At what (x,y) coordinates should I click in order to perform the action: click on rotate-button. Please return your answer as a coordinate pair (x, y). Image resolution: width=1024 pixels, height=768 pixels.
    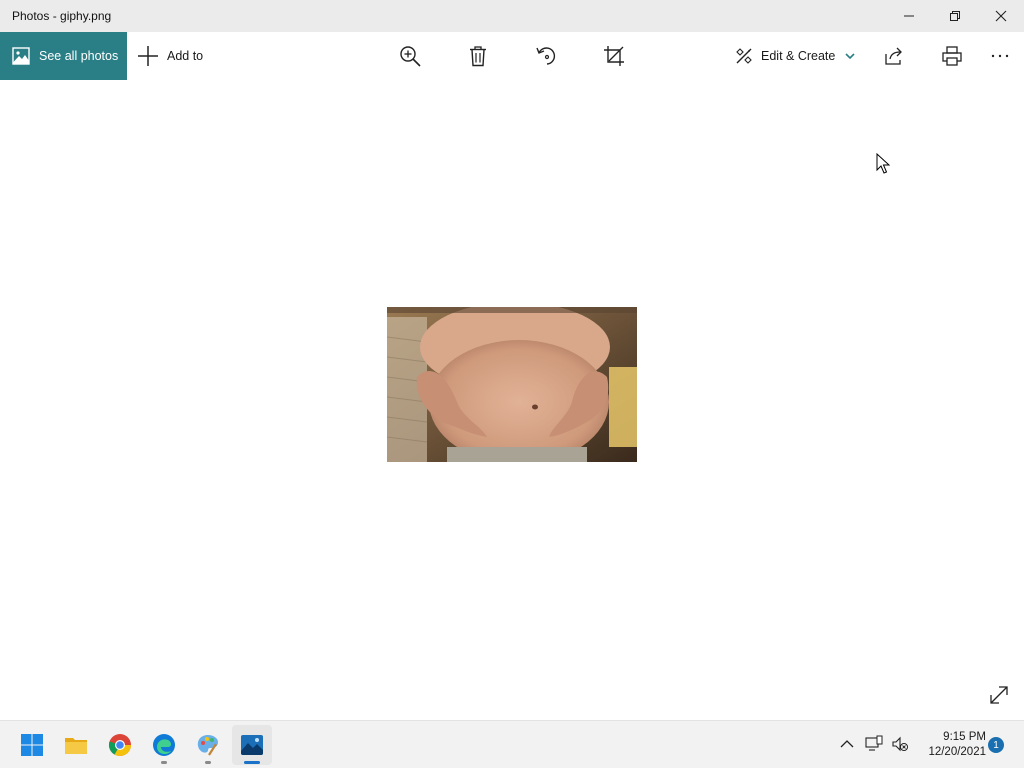
    Looking at the image, I should click on (546, 56).